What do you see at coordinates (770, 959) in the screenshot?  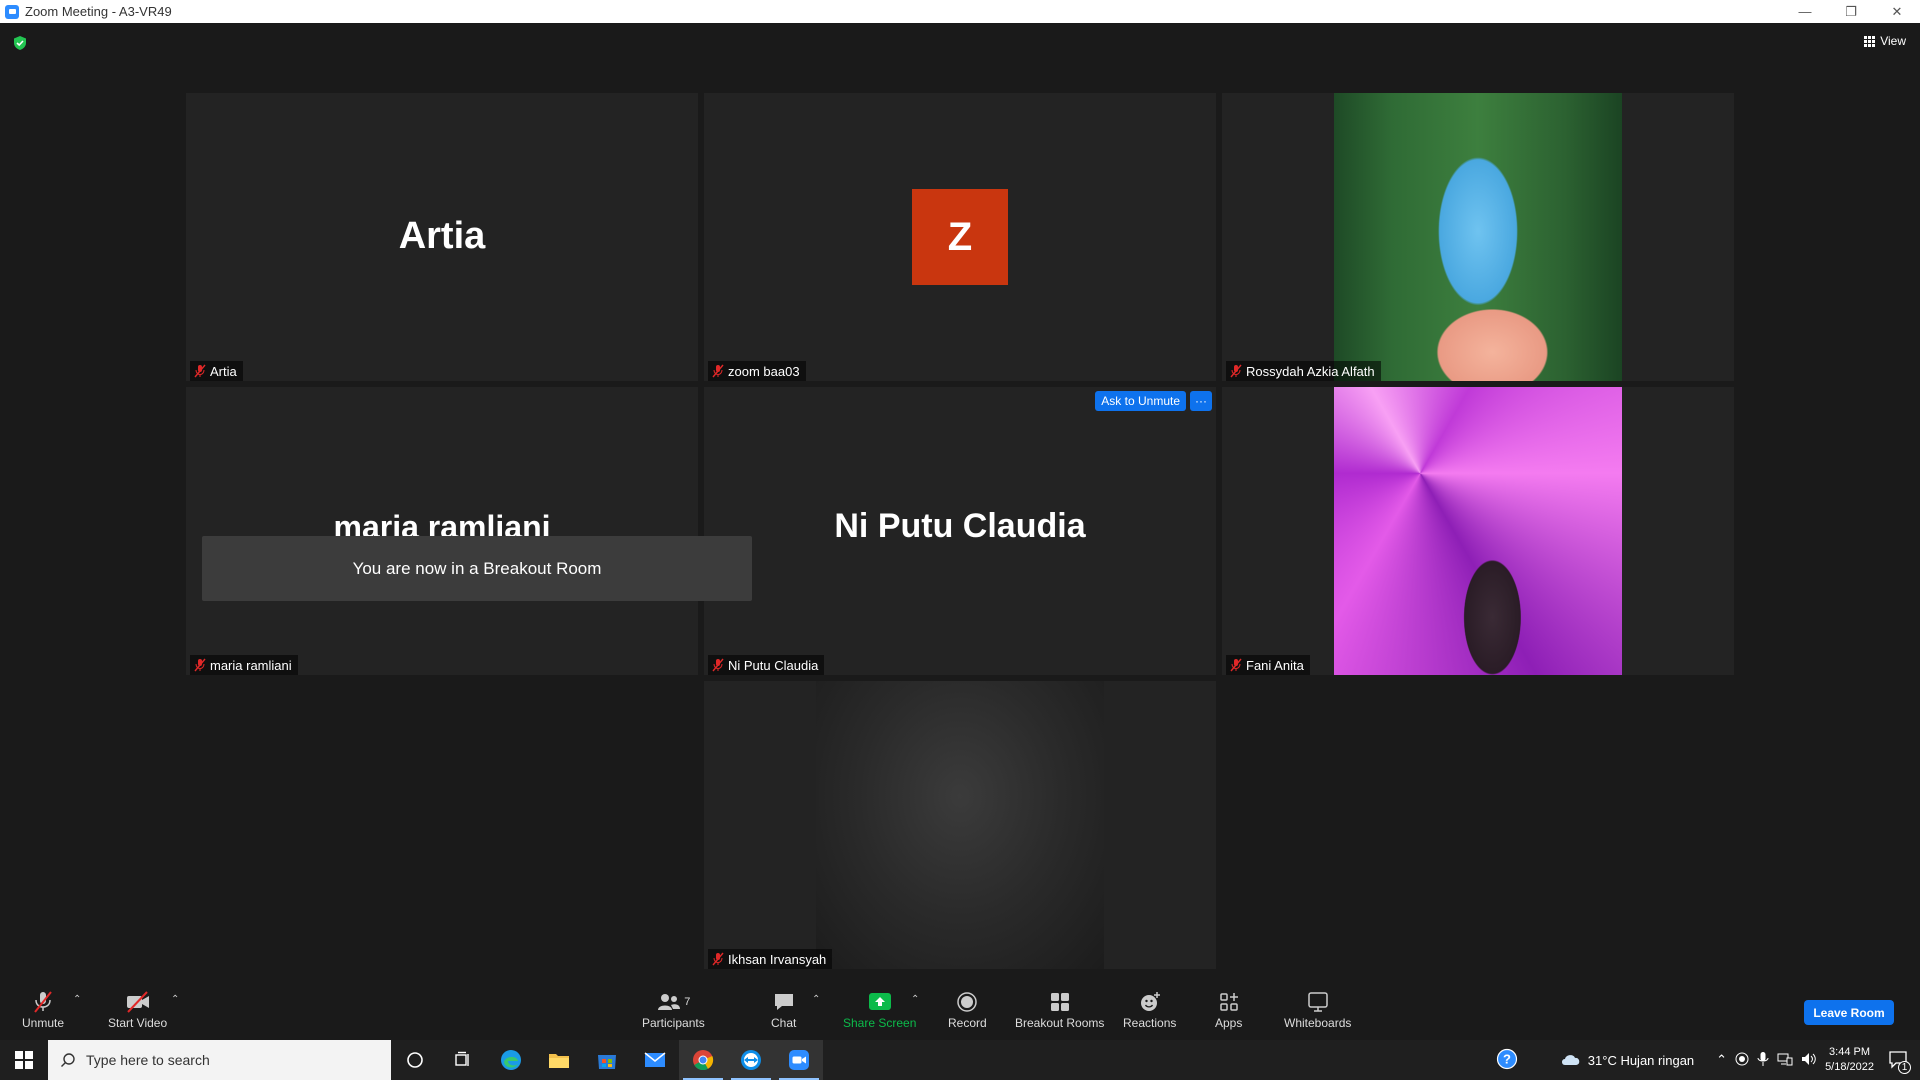 I see `participant-name-label: Ikhsan Irvansyah` at bounding box center [770, 959].